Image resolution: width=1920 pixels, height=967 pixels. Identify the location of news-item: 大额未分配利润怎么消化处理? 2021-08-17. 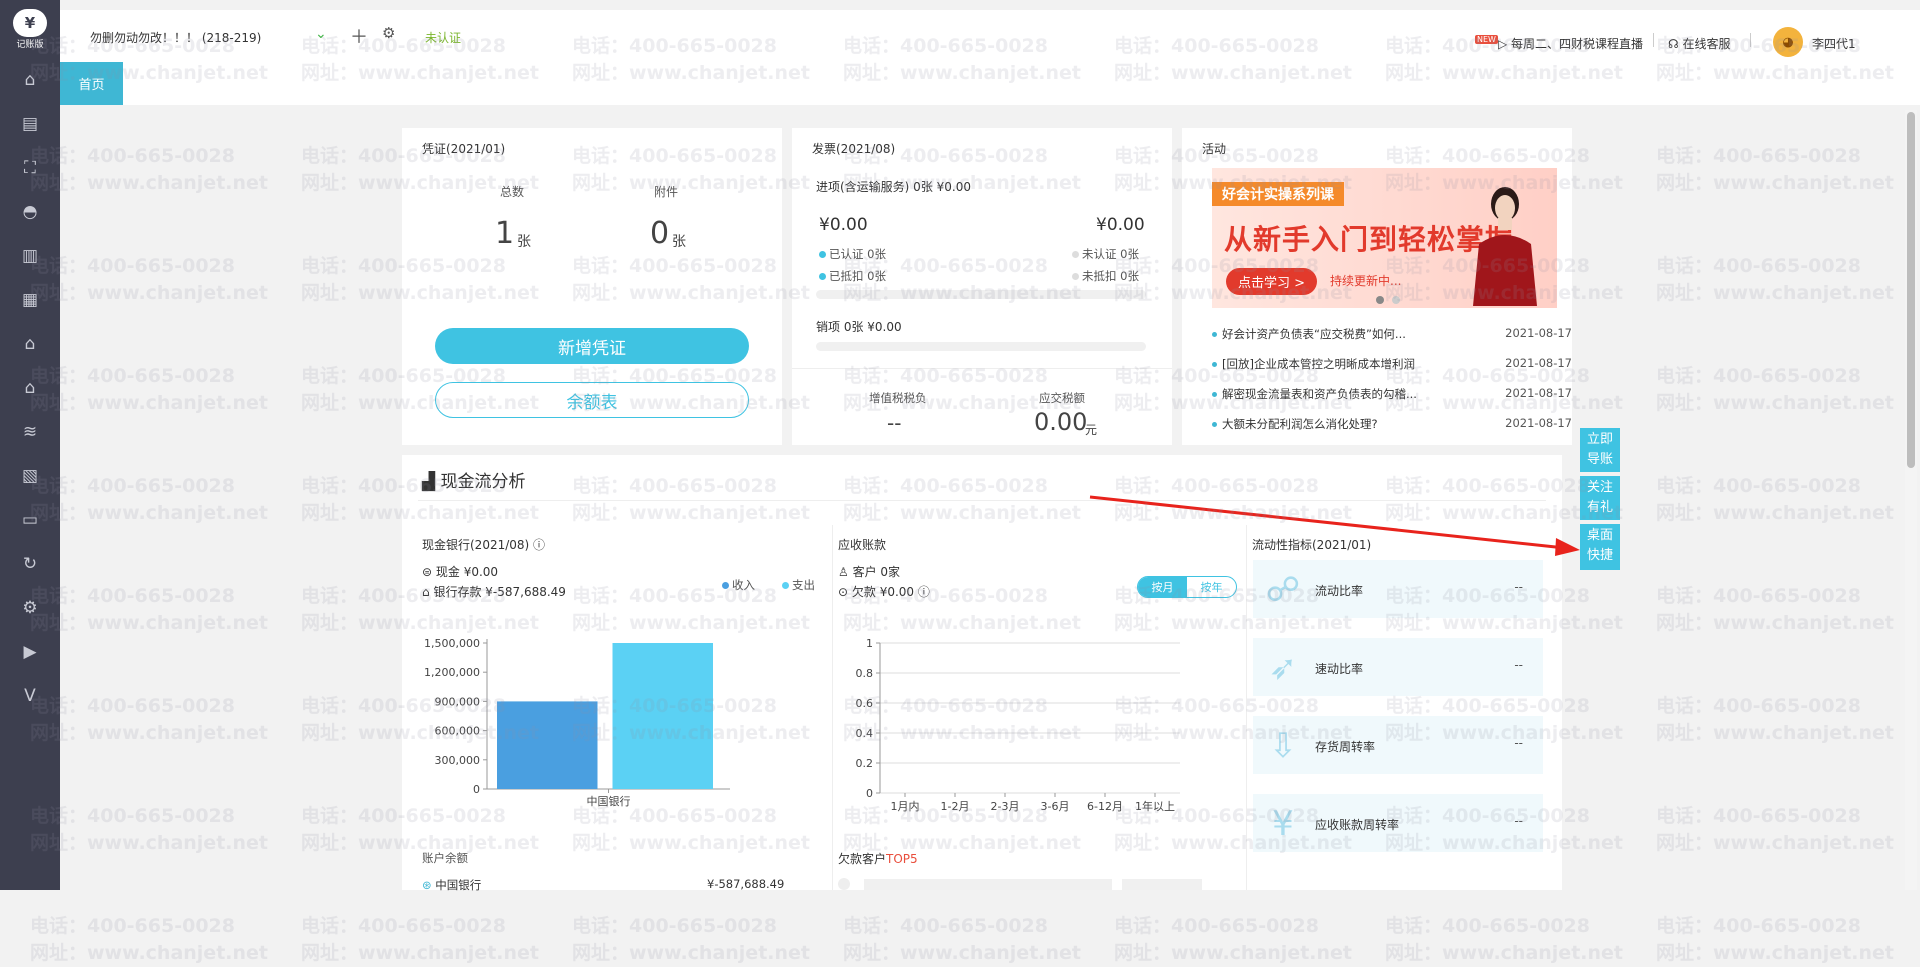
(1392, 424).